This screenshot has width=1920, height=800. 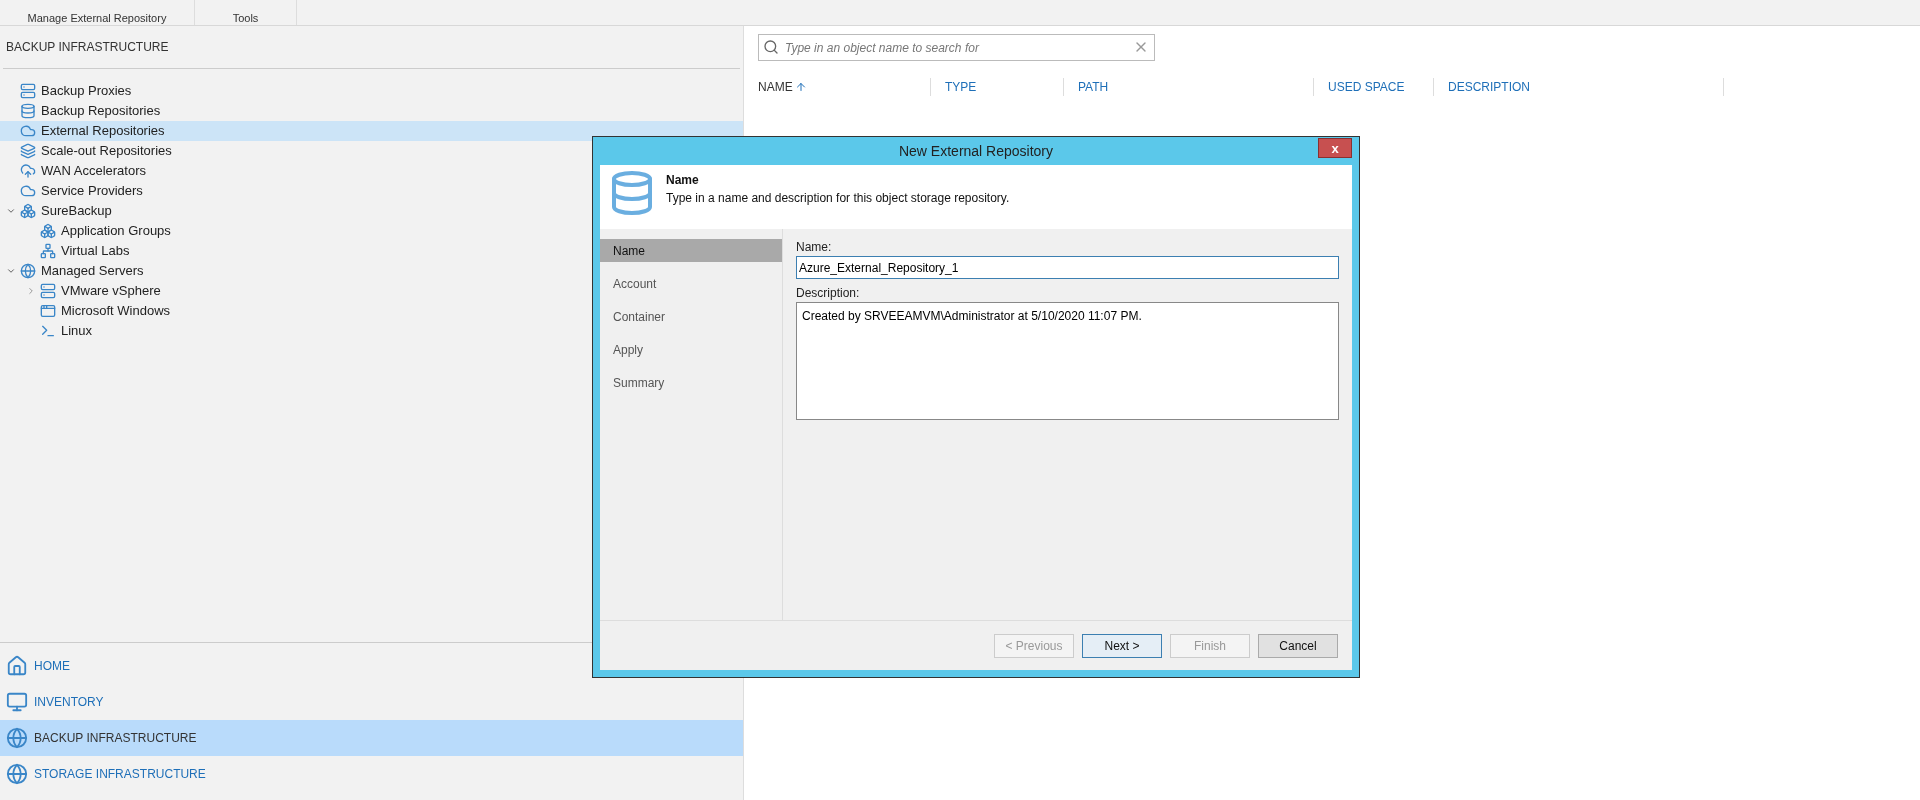 What do you see at coordinates (961, 87) in the screenshot?
I see `column-header: TYPE` at bounding box center [961, 87].